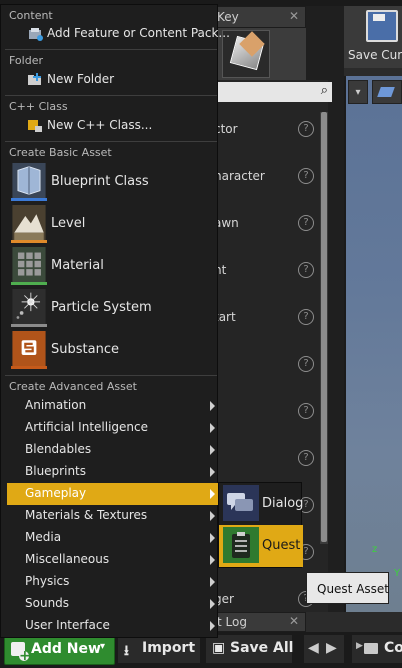  I want to click on perspective-button, so click(387, 92).